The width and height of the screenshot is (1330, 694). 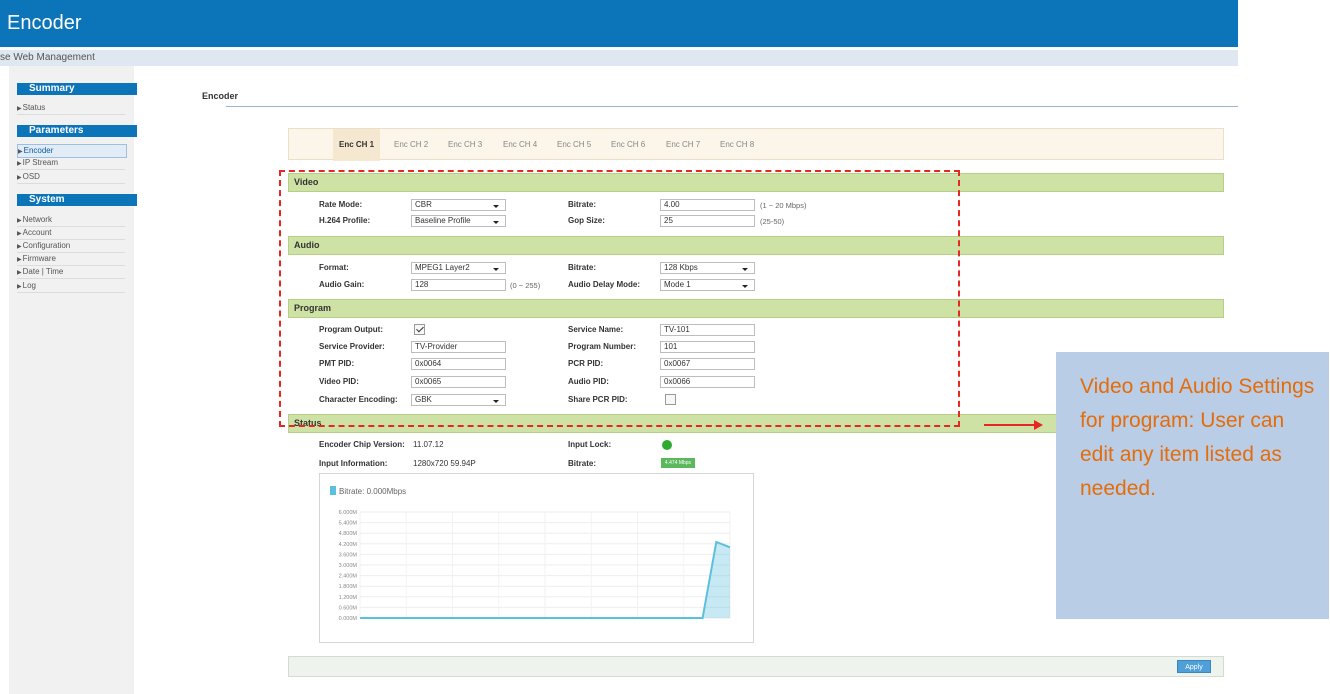 What do you see at coordinates (29, 285) in the screenshot?
I see `sidebar-item-label: Log` at bounding box center [29, 285].